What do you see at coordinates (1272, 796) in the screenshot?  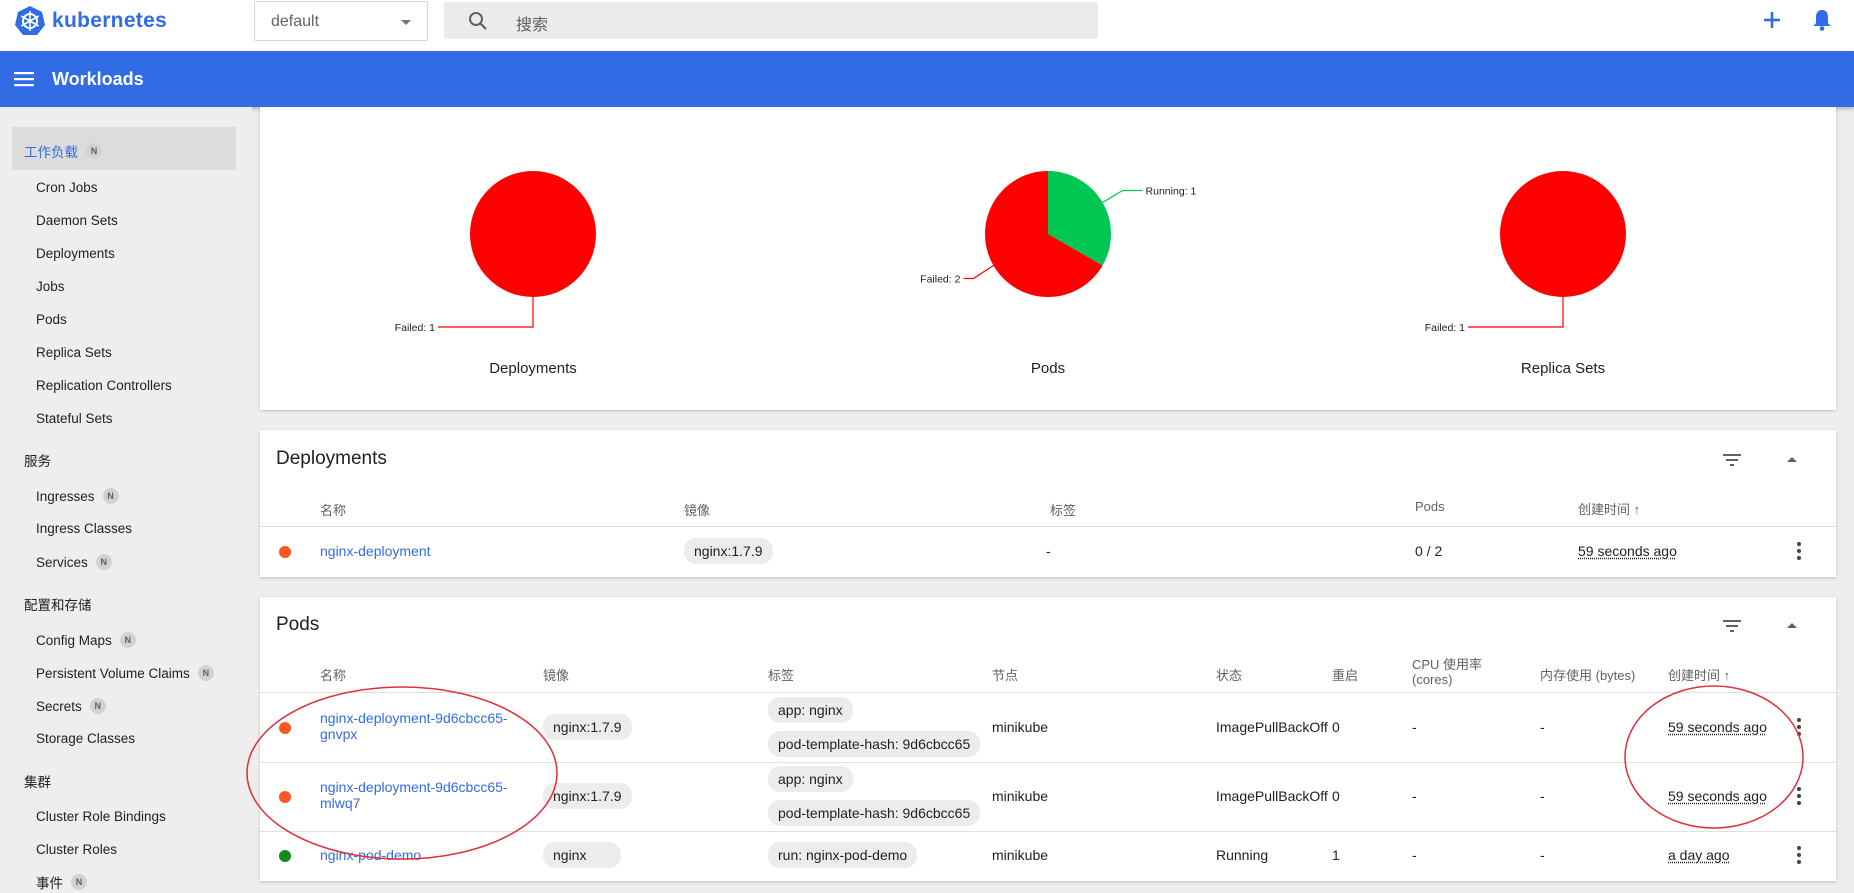 I see `pod-status: ImagePullBackOff` at bounding box center [1272, 796].